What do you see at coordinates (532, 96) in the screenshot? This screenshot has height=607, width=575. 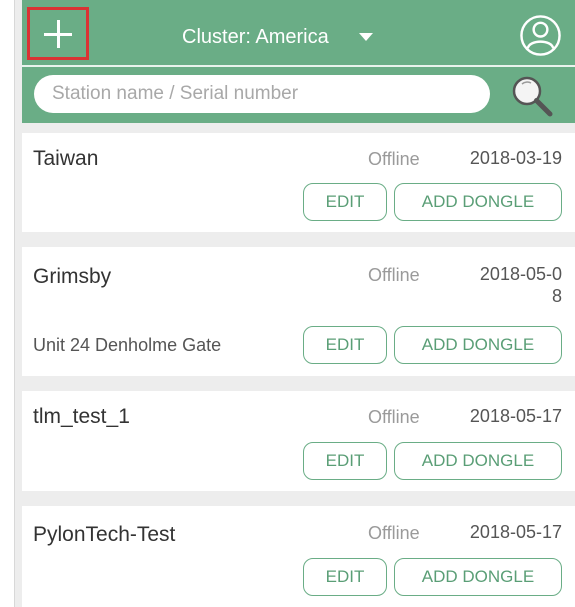 I see `search-icon` at bounding box center [532, 96].